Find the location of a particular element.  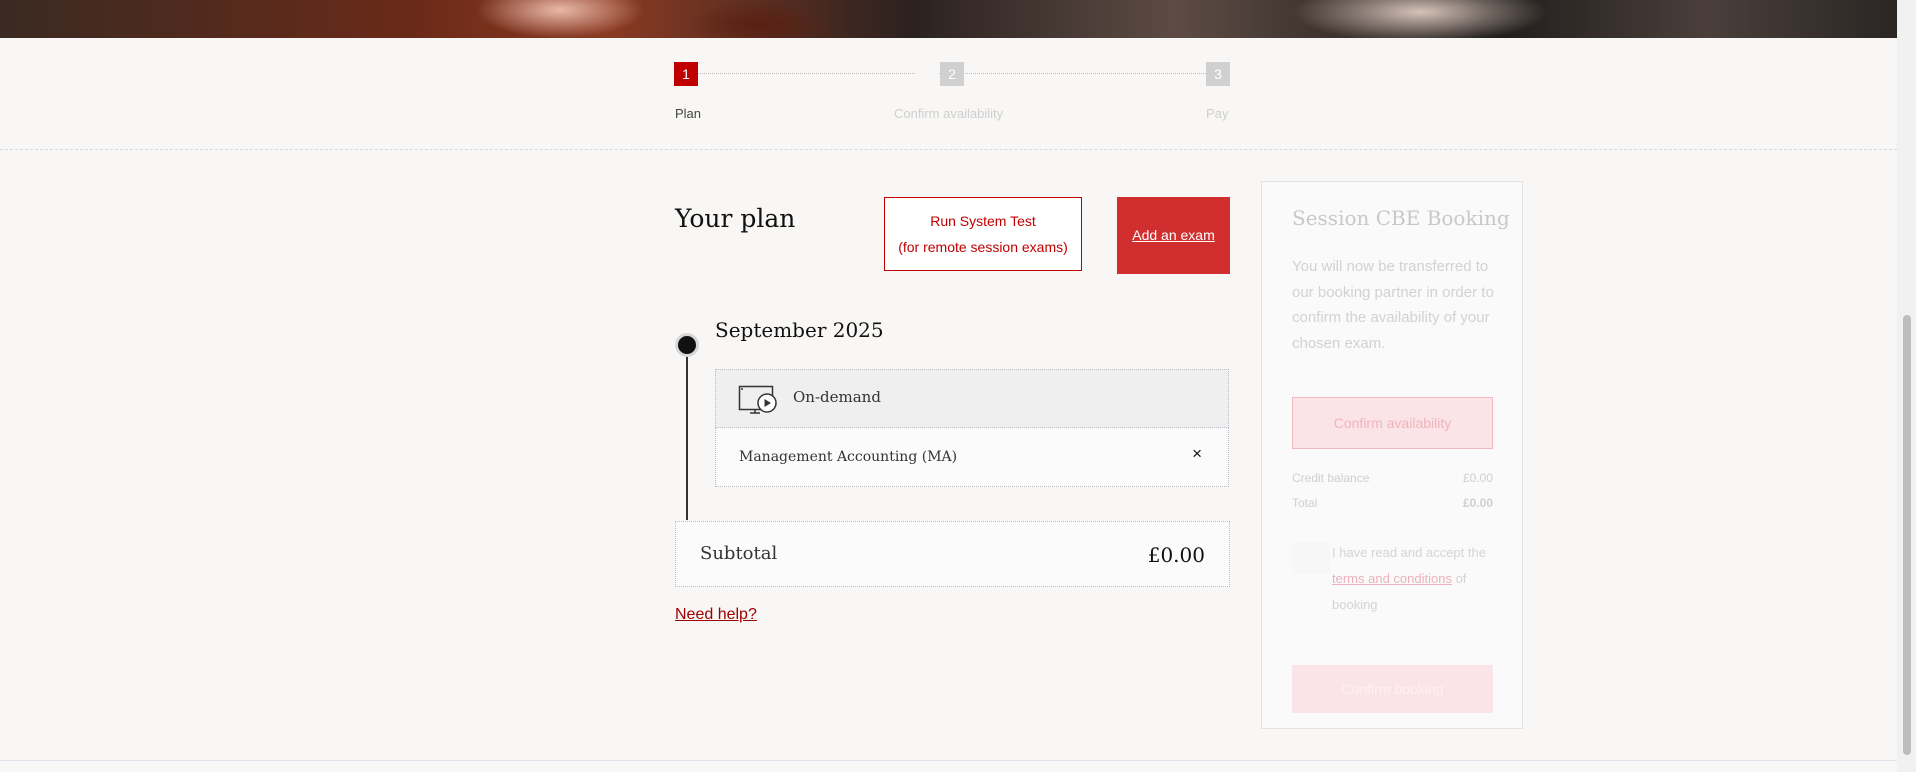

step-2-label: Confirm availability is located at coordinates (949, 113).